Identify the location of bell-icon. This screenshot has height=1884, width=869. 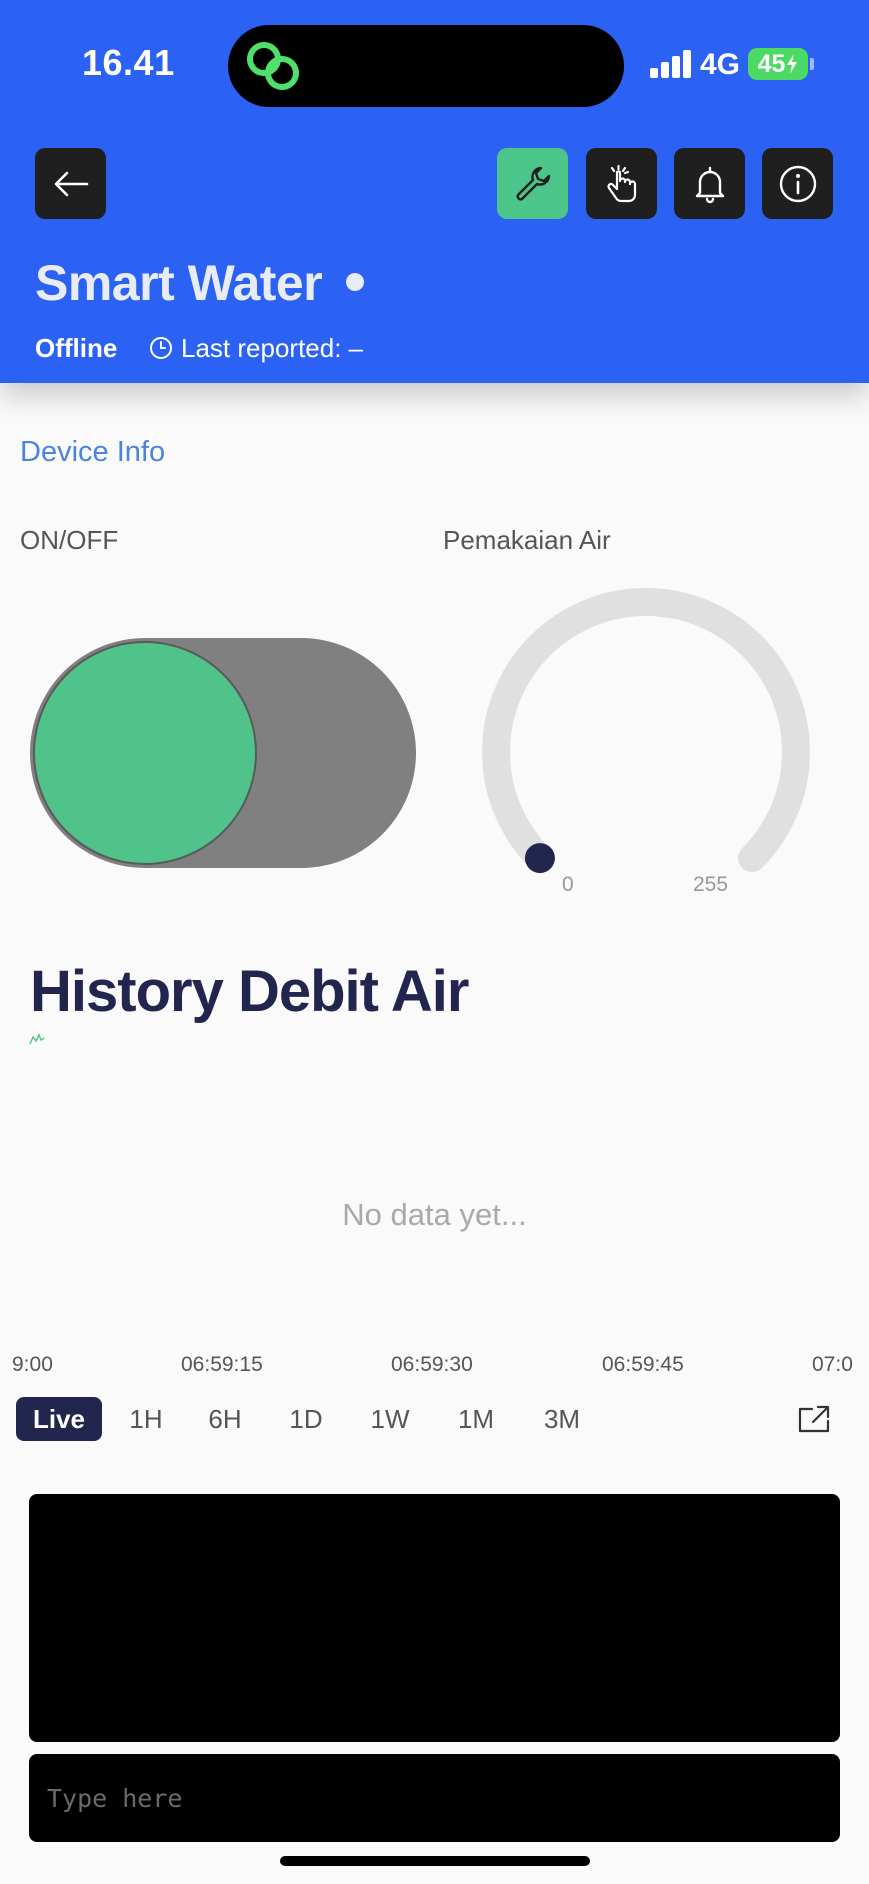
(709, 184).